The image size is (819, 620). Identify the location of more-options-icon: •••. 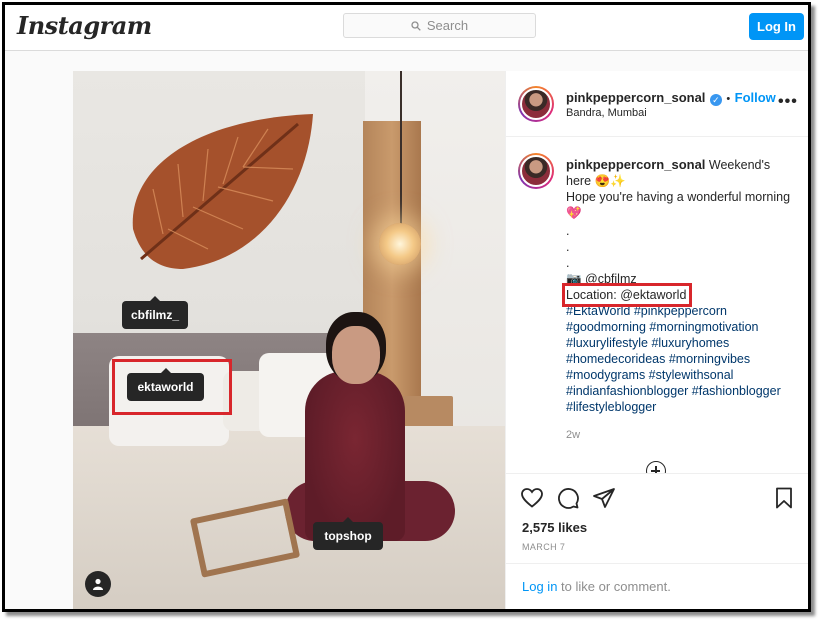
(788, 102).